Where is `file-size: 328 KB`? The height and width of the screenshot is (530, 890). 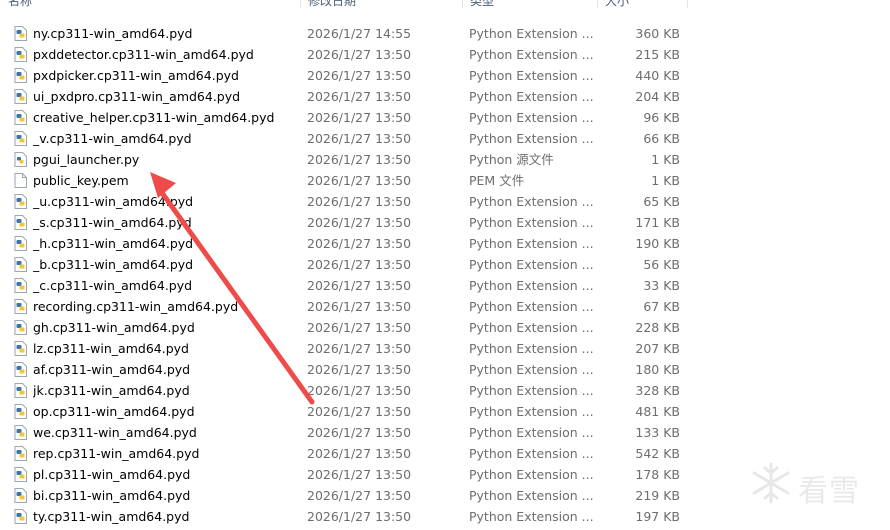
file-size: 328 KB is located at coordinates (657, 390).